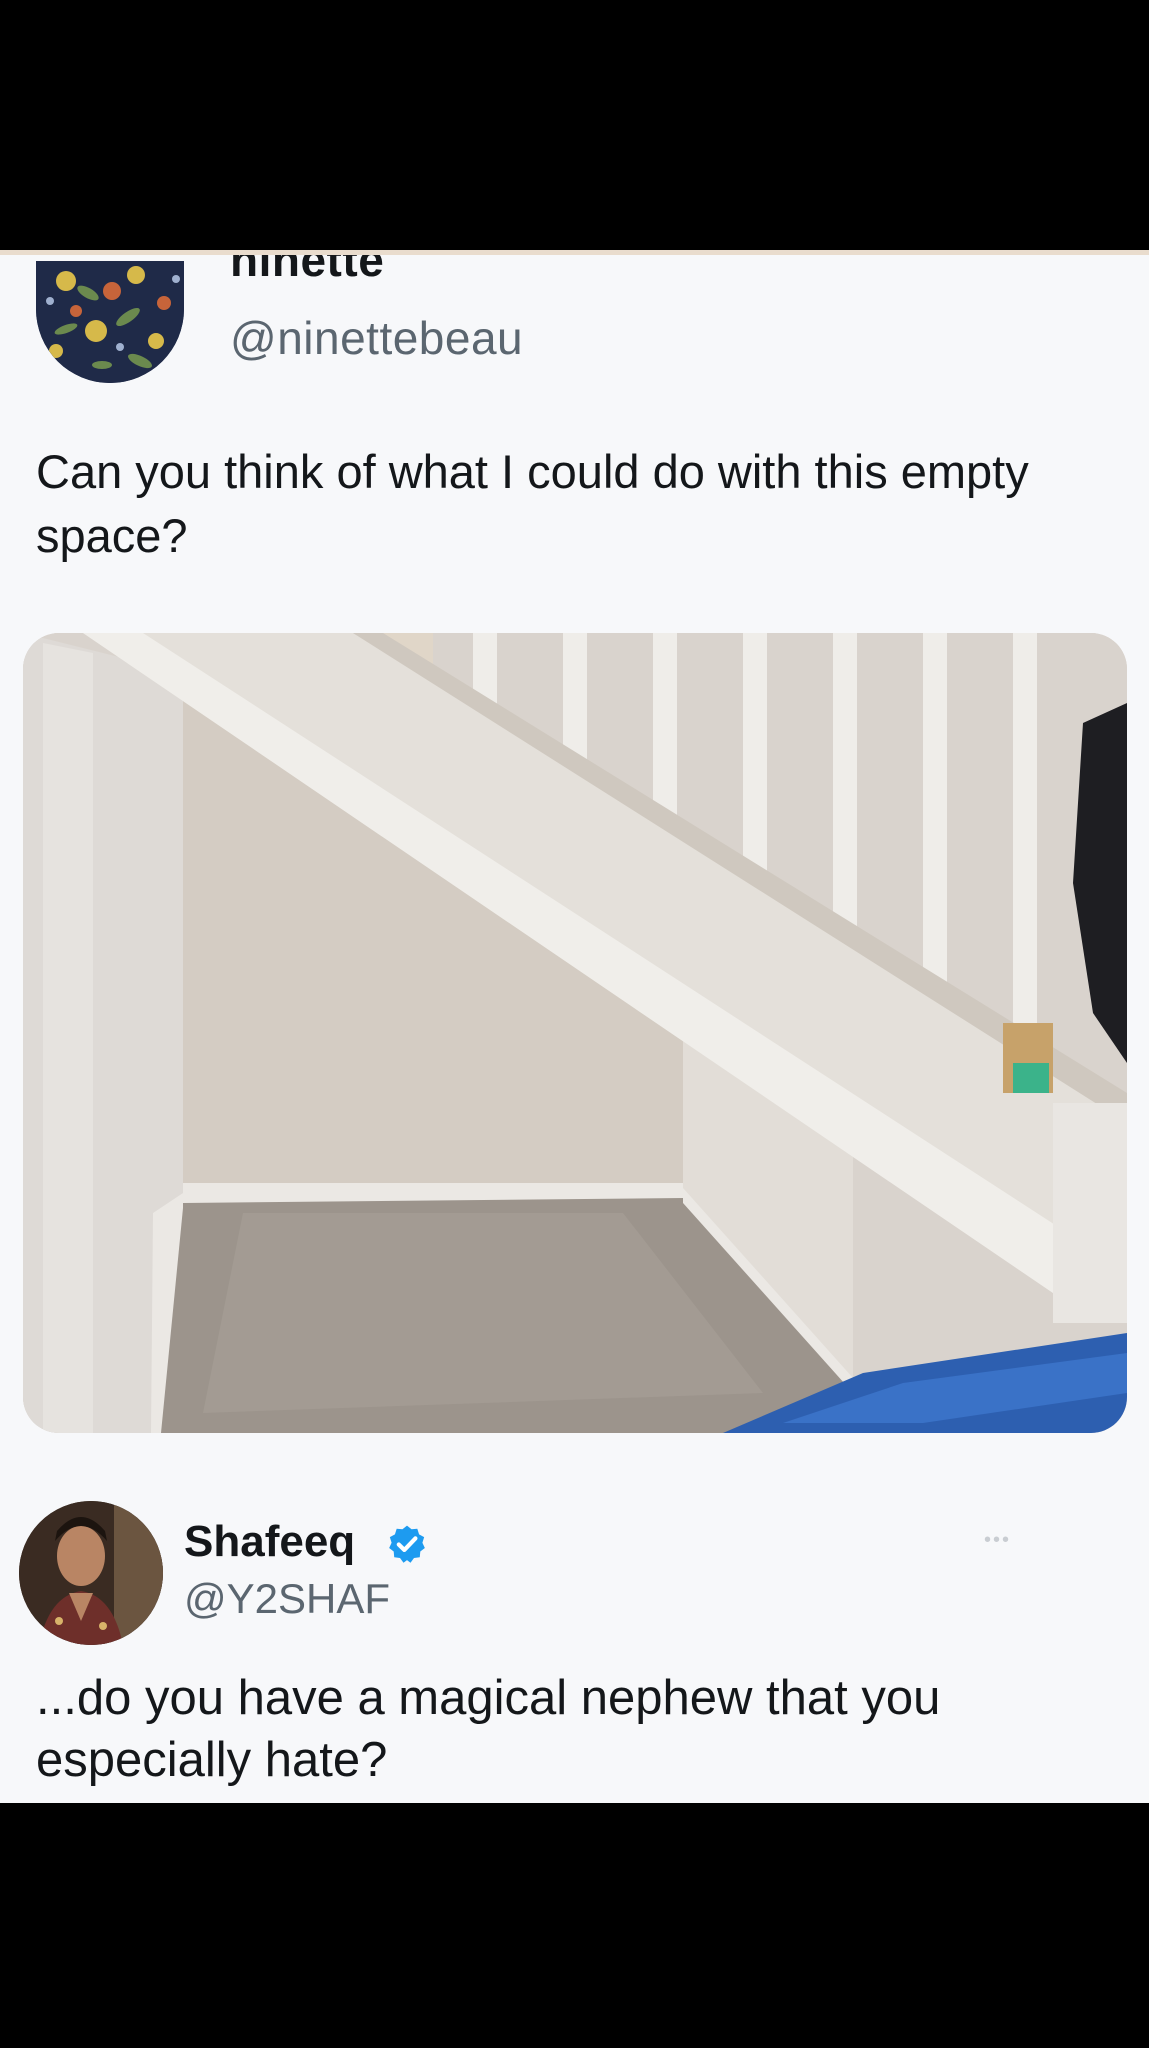  I want to click on author-handle: @ninettebeau, so click(376, 338).